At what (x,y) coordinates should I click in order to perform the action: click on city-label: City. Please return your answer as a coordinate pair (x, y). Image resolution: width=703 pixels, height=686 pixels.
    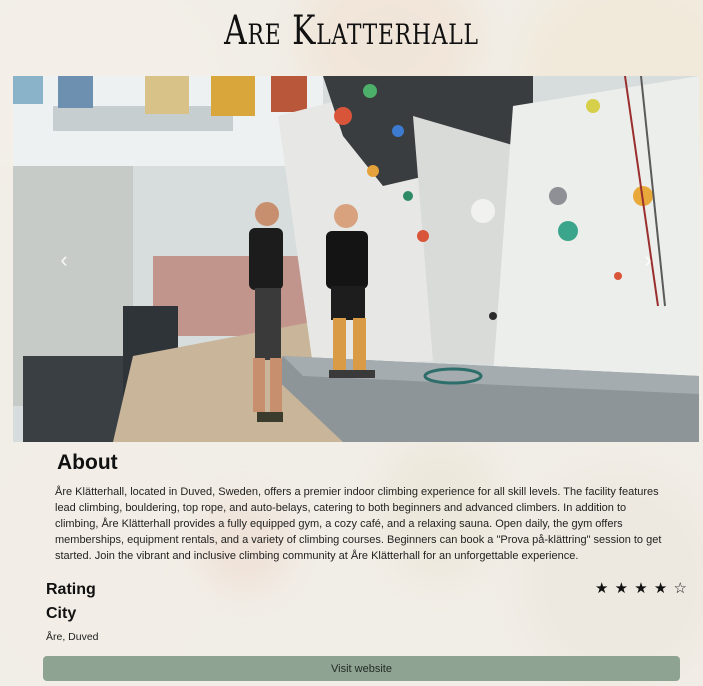
    Looking at the image, I should click on (61, 613).